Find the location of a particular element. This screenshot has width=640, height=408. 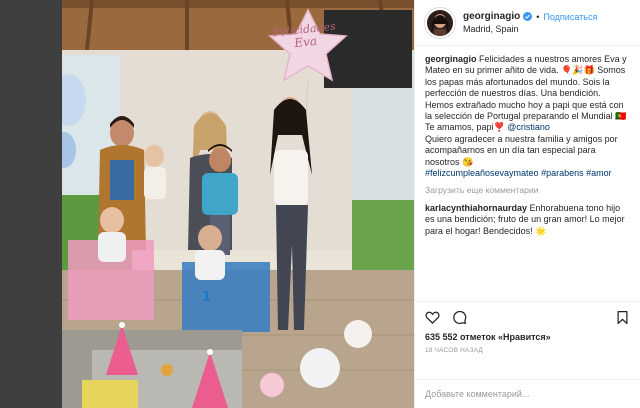

comment-author: karlacynthiahornaurday is located at coordinates (476, 208).